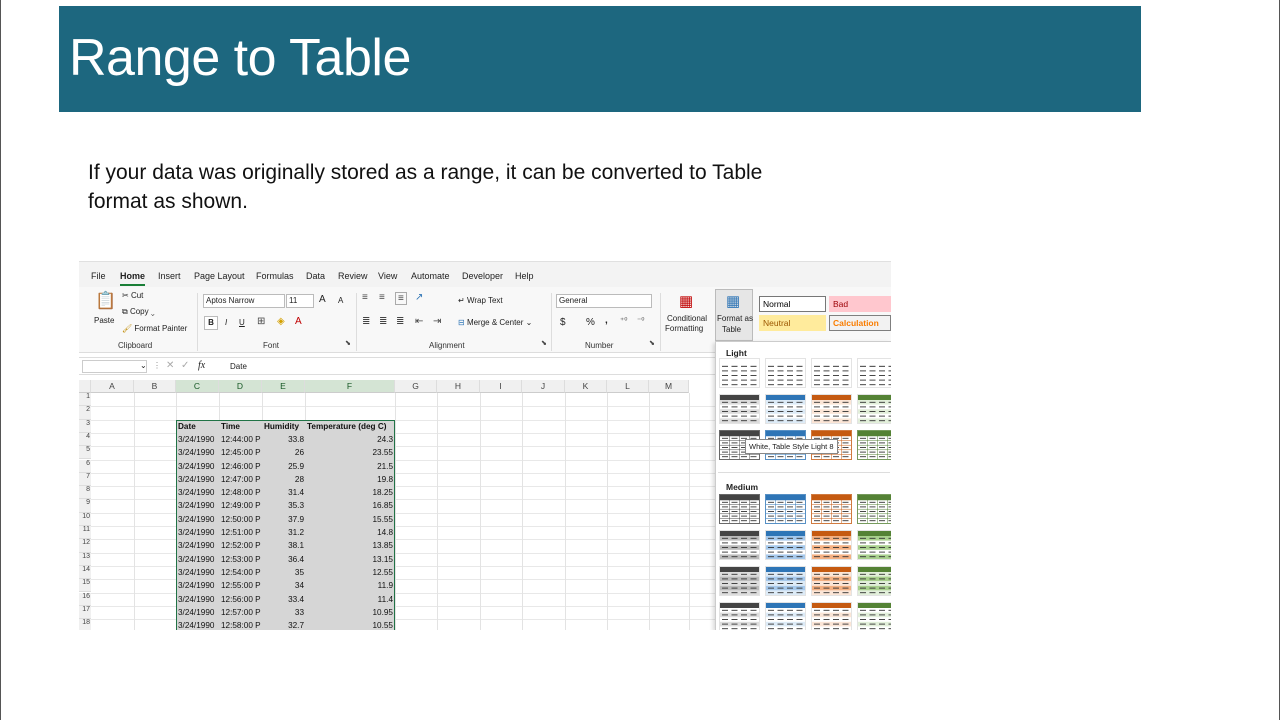 This screenshot has height=720, width=1280. What do you see at coordinates (283, 466) in the screenshot?
I see `table-cell: 25.9` at bounding box center [283, 466].